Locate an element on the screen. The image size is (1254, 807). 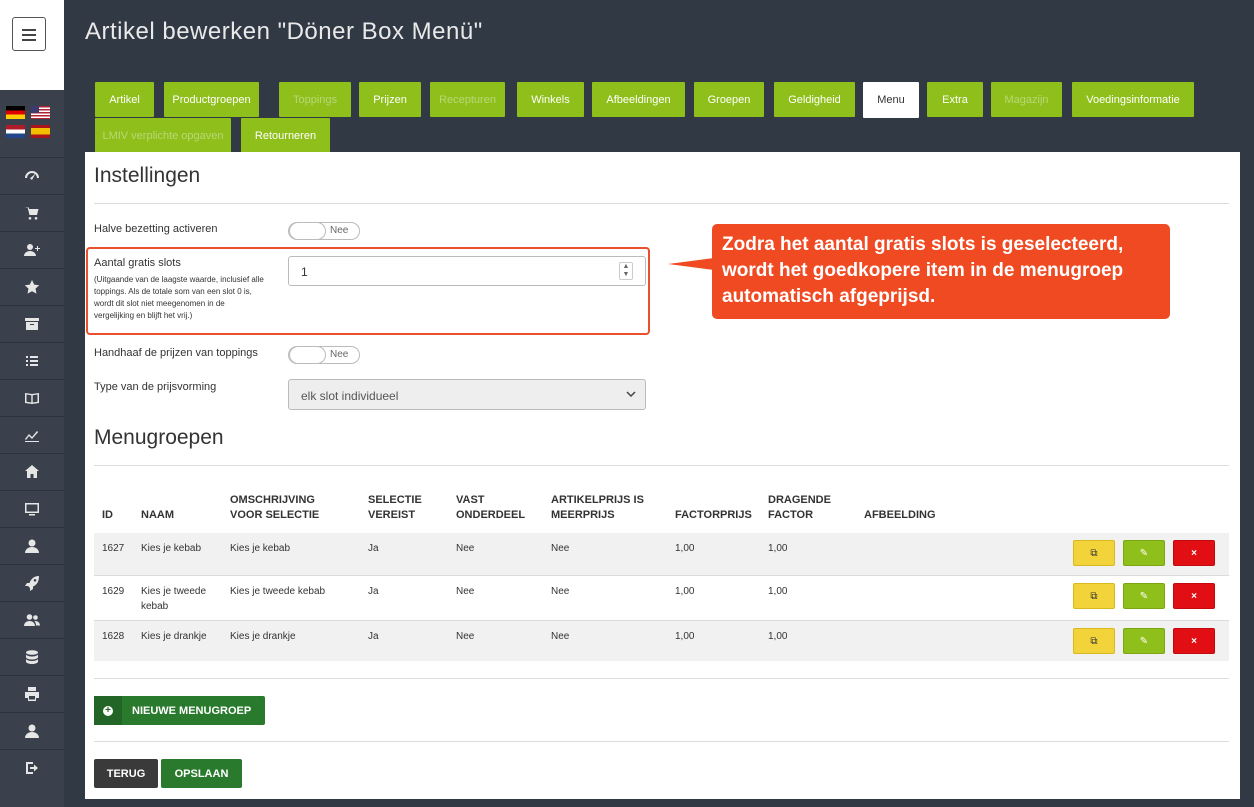
column-header: VAST ONDERDEEL is located at coordinates (491, 507).